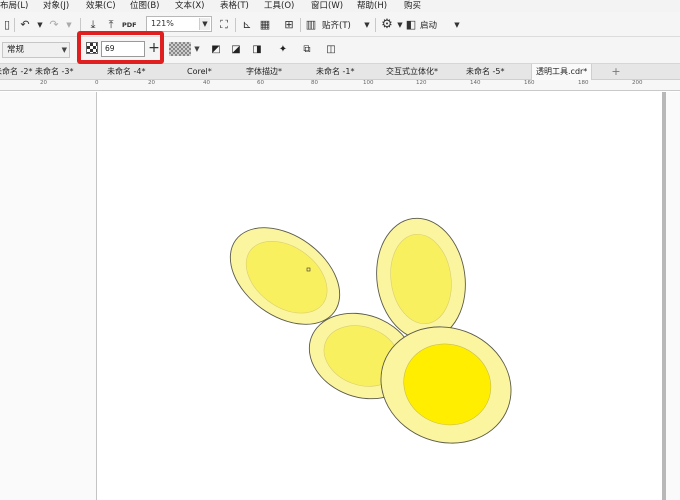 This screenshot has width=680, height=500. What do you see at coordinates (179, 24) in the screenshot?
I see `zoom-level-select: 121% ▼` at bounding box center [179, 24].